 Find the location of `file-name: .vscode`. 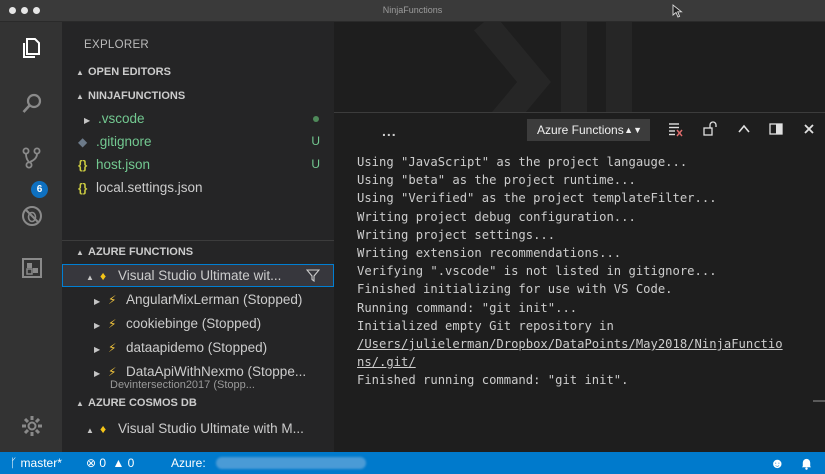

file-name: .vscode is located at coordinates (121, 118).